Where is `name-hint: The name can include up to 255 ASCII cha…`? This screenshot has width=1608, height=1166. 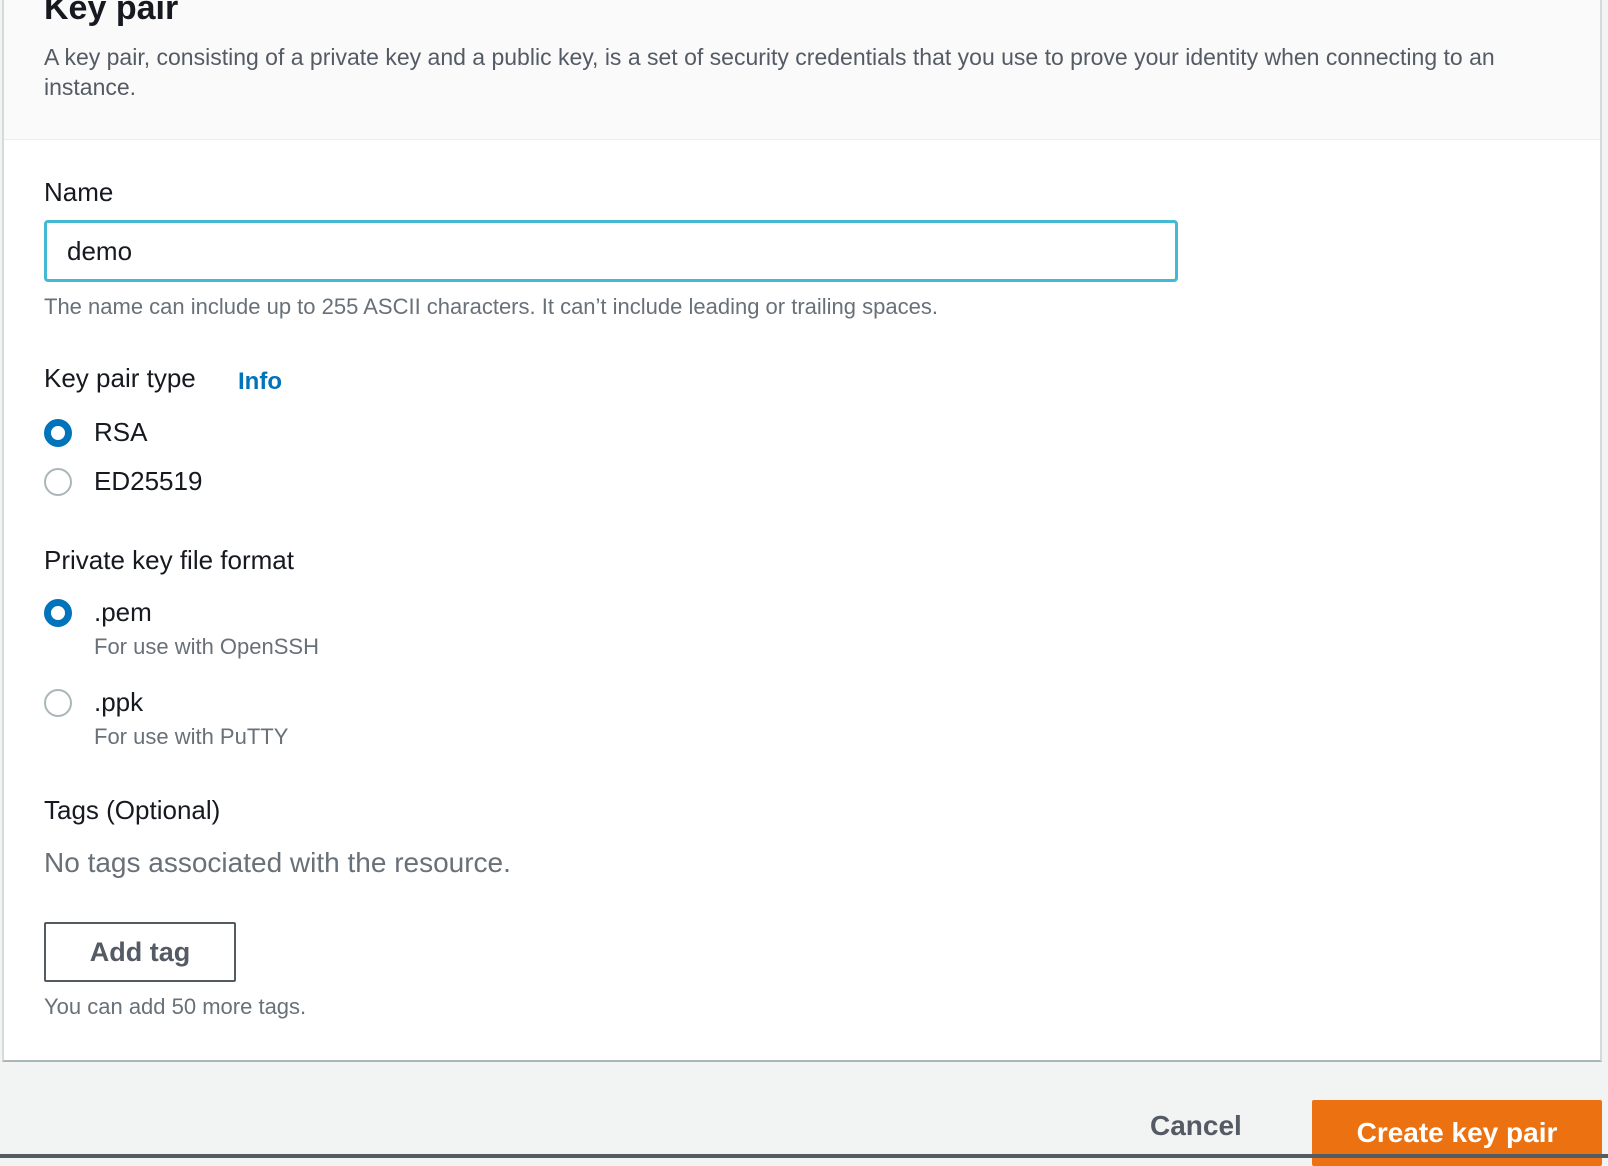 name-hint: The name can include up to 255 ASCII cha… is located at coordinates (491, 306).